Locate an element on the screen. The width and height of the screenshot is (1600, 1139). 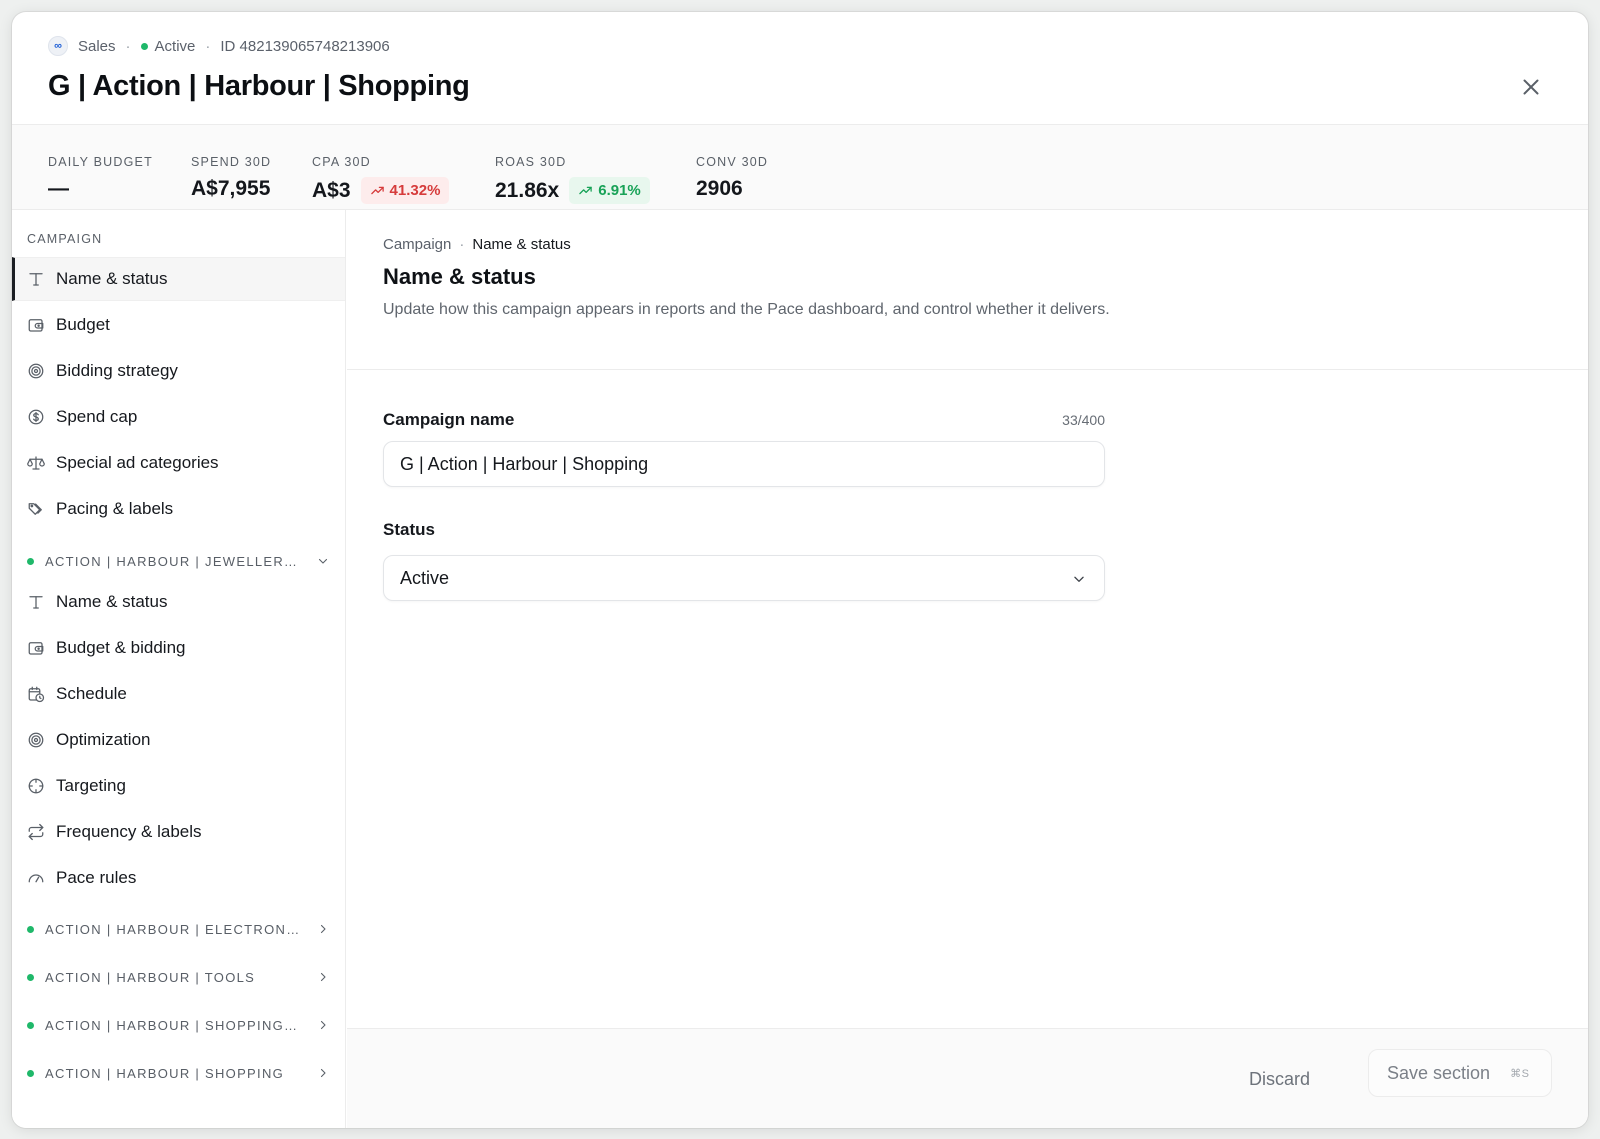
sidebar-item-targeting: Targeting is located at coordinates (178, 786).